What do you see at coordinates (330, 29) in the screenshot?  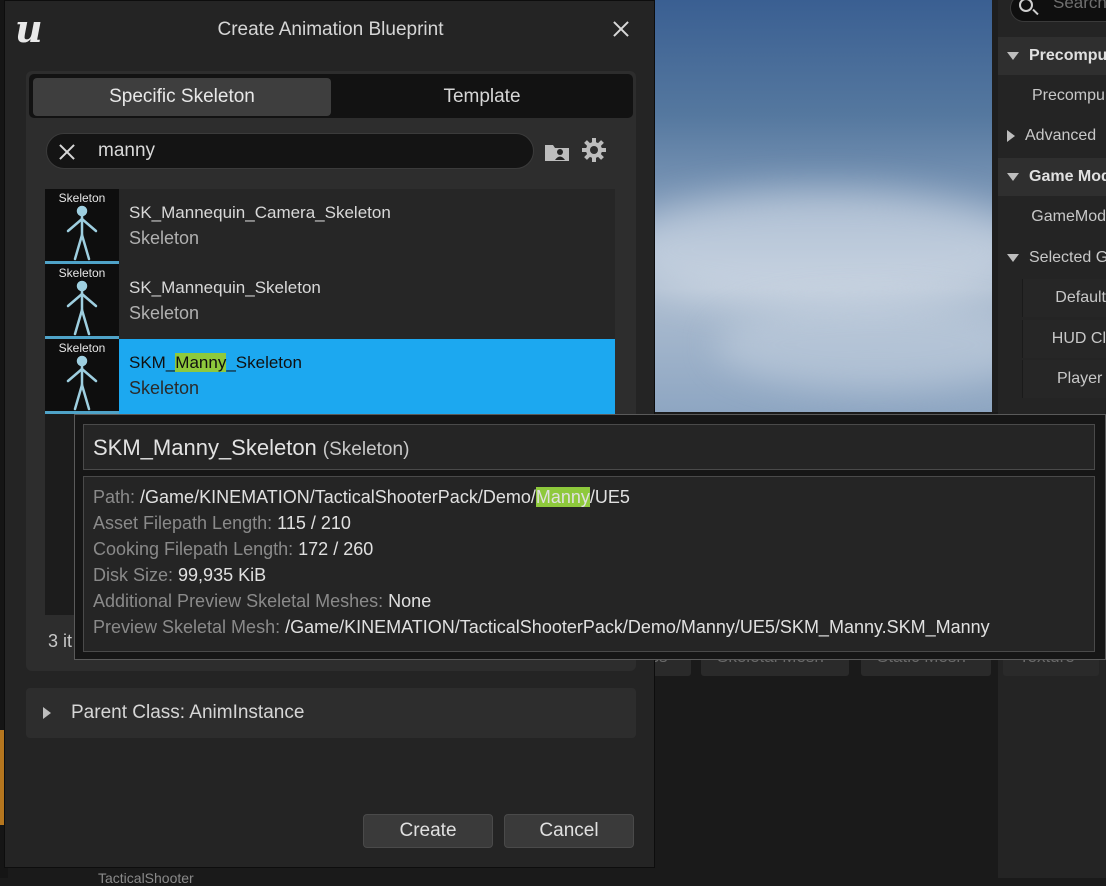 I see `dialog-title: Create Animation Blueprint` at bounding box center [330, 29].